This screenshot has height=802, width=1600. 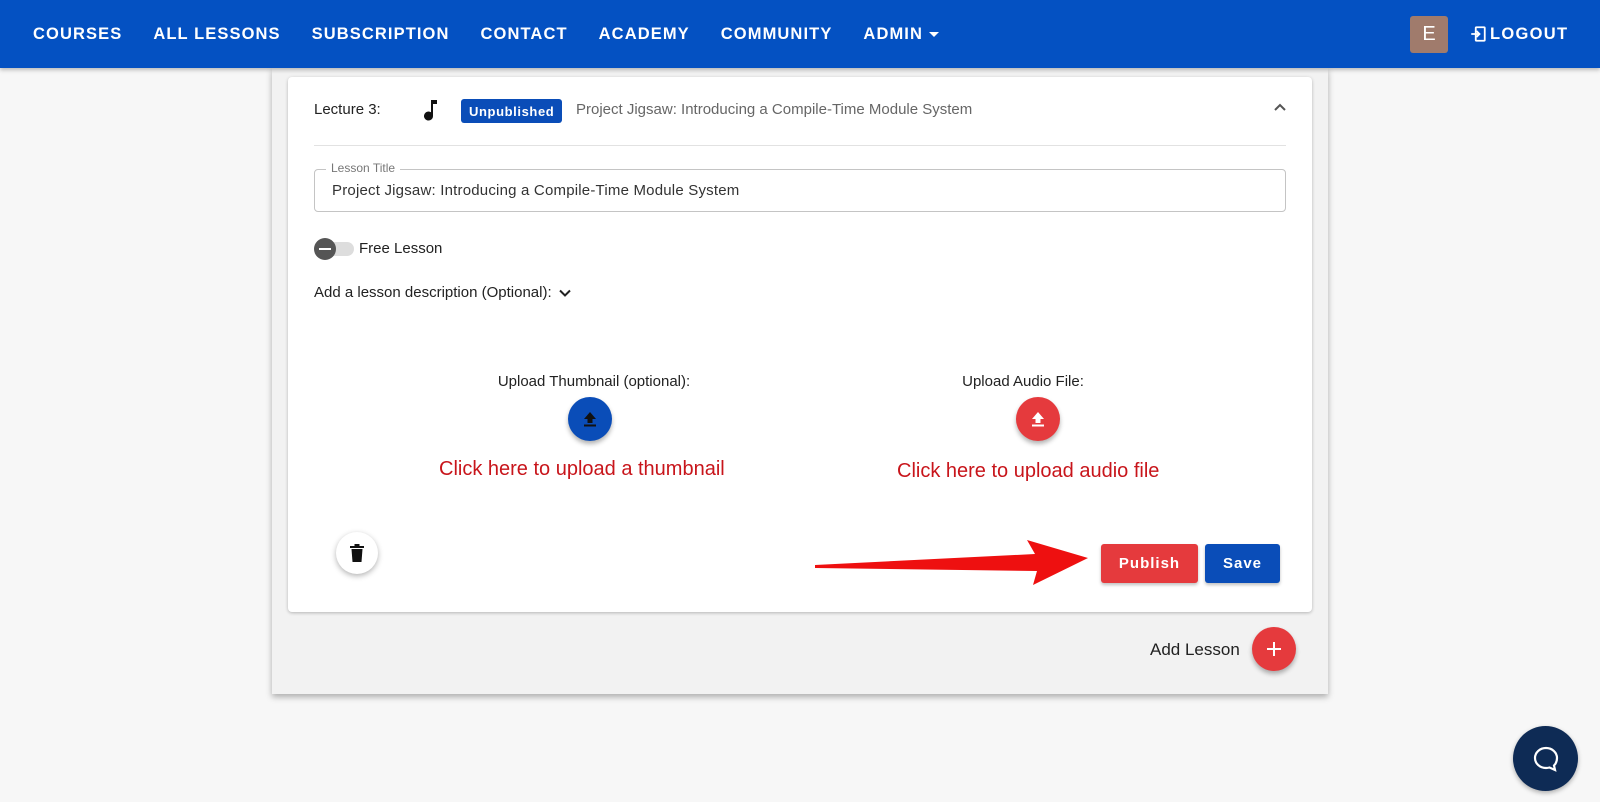 What do you see at coordinates (524, 34) in the screenshot?
I see `nav-contact: CONTACT` at bounding box center [524, 34].